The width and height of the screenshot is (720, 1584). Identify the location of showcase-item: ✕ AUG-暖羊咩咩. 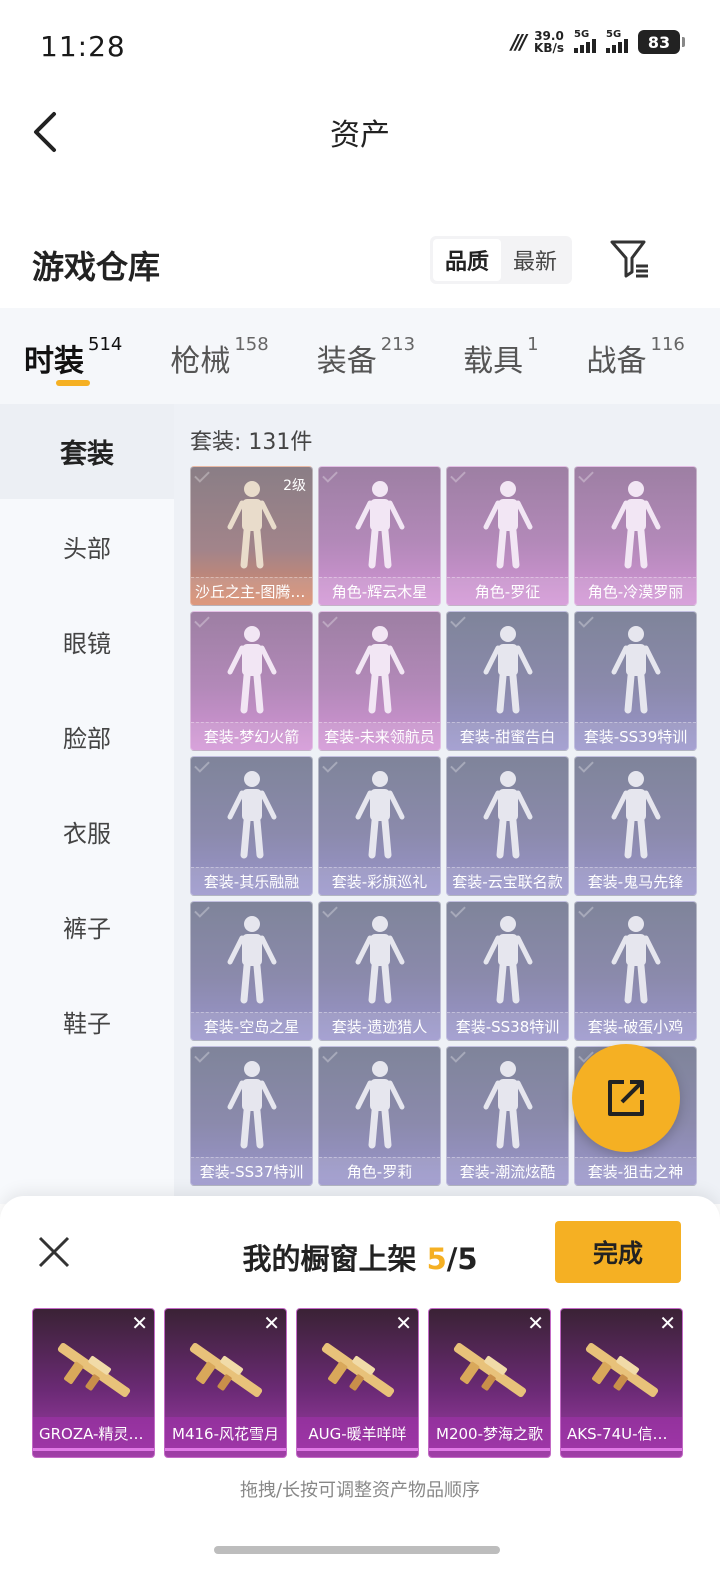
(357, 1383).